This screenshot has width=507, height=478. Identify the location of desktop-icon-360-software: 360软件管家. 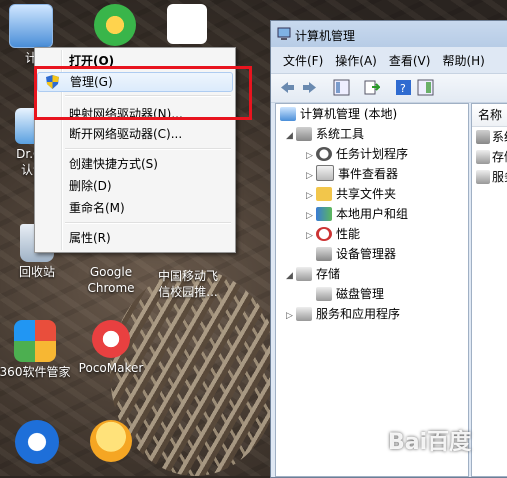
(36, 350).